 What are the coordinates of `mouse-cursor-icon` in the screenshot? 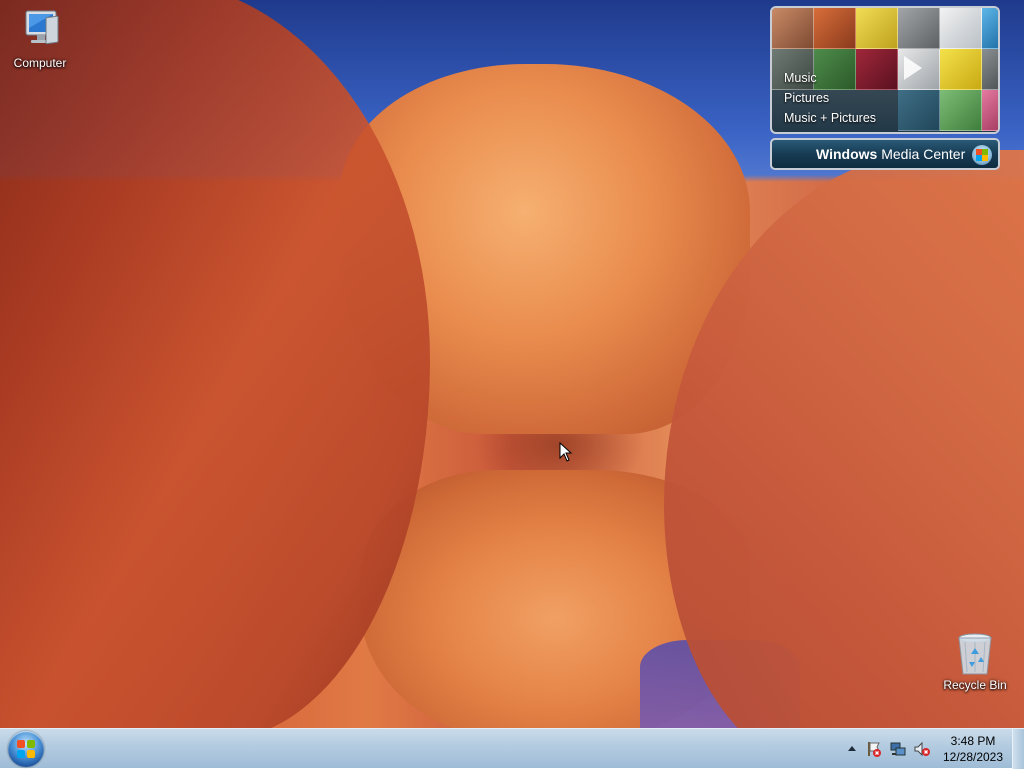 It's located at (566, 452).